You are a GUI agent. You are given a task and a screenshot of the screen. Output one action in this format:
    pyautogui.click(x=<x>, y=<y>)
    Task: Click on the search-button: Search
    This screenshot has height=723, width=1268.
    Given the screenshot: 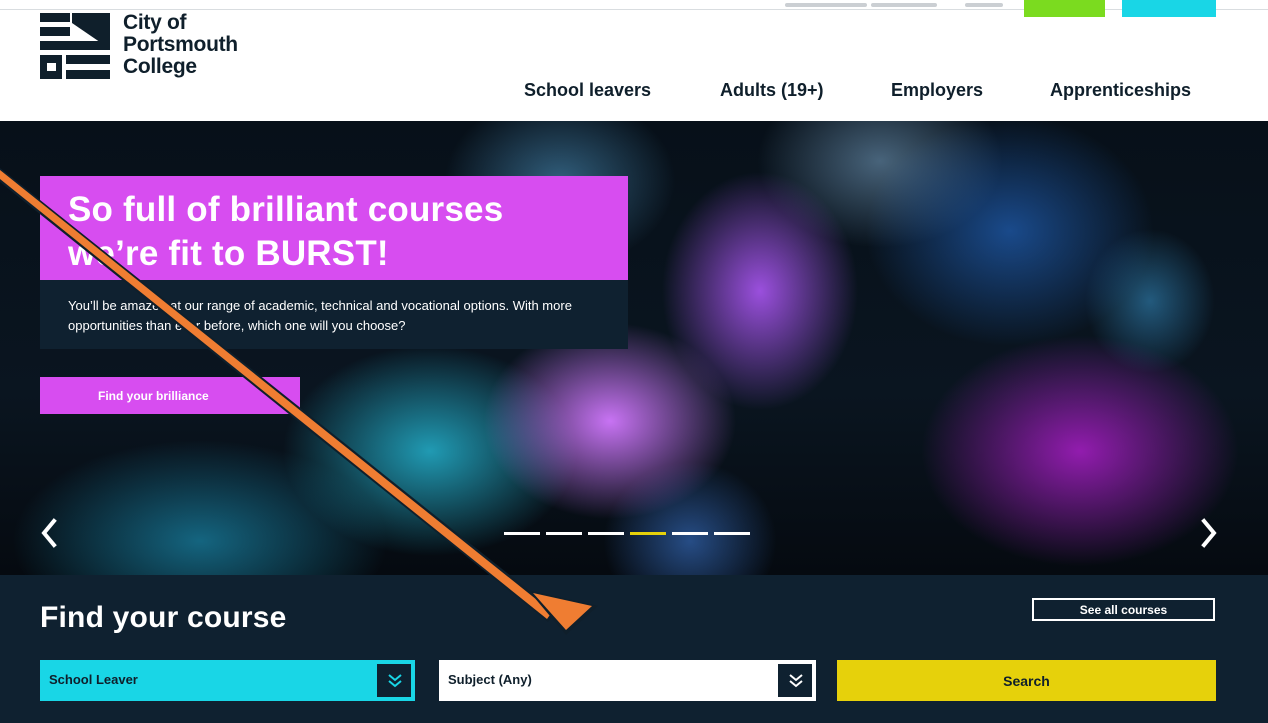 What is the action you would take?
    pyautogui.click(x=1026, y=680)
    